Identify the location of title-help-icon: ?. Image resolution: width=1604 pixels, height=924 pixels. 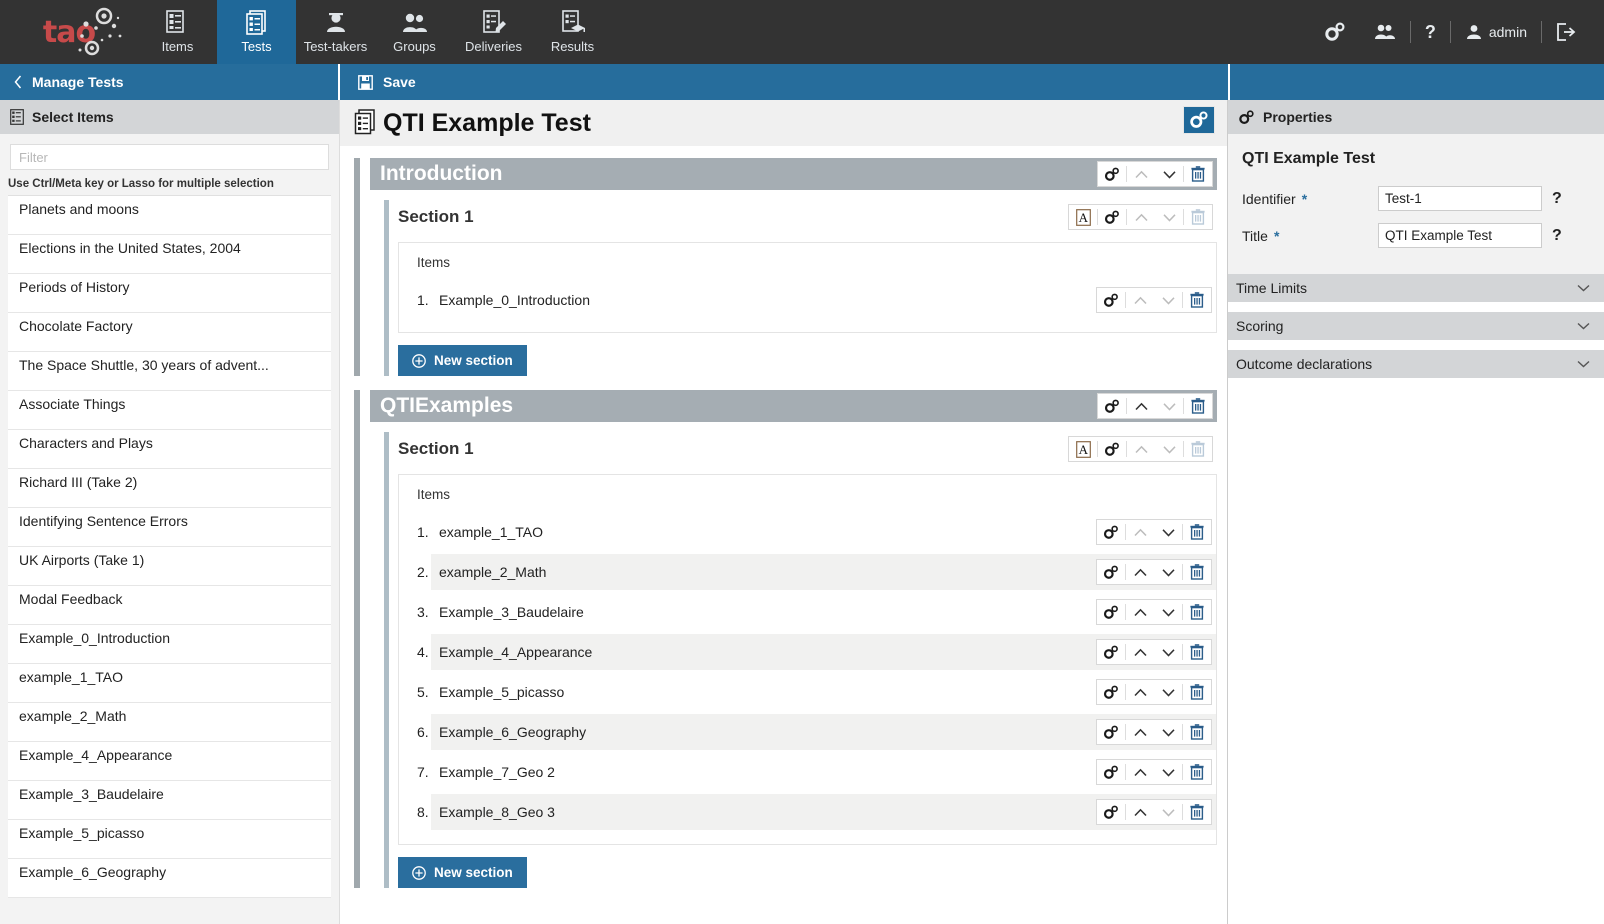
(1557, 236).